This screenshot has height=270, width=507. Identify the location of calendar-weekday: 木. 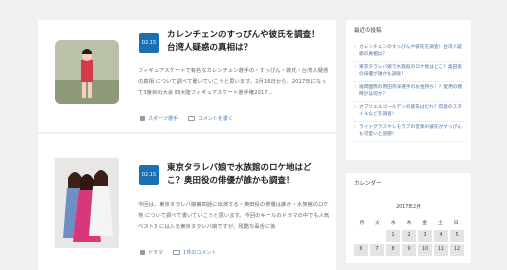
(409, 223).